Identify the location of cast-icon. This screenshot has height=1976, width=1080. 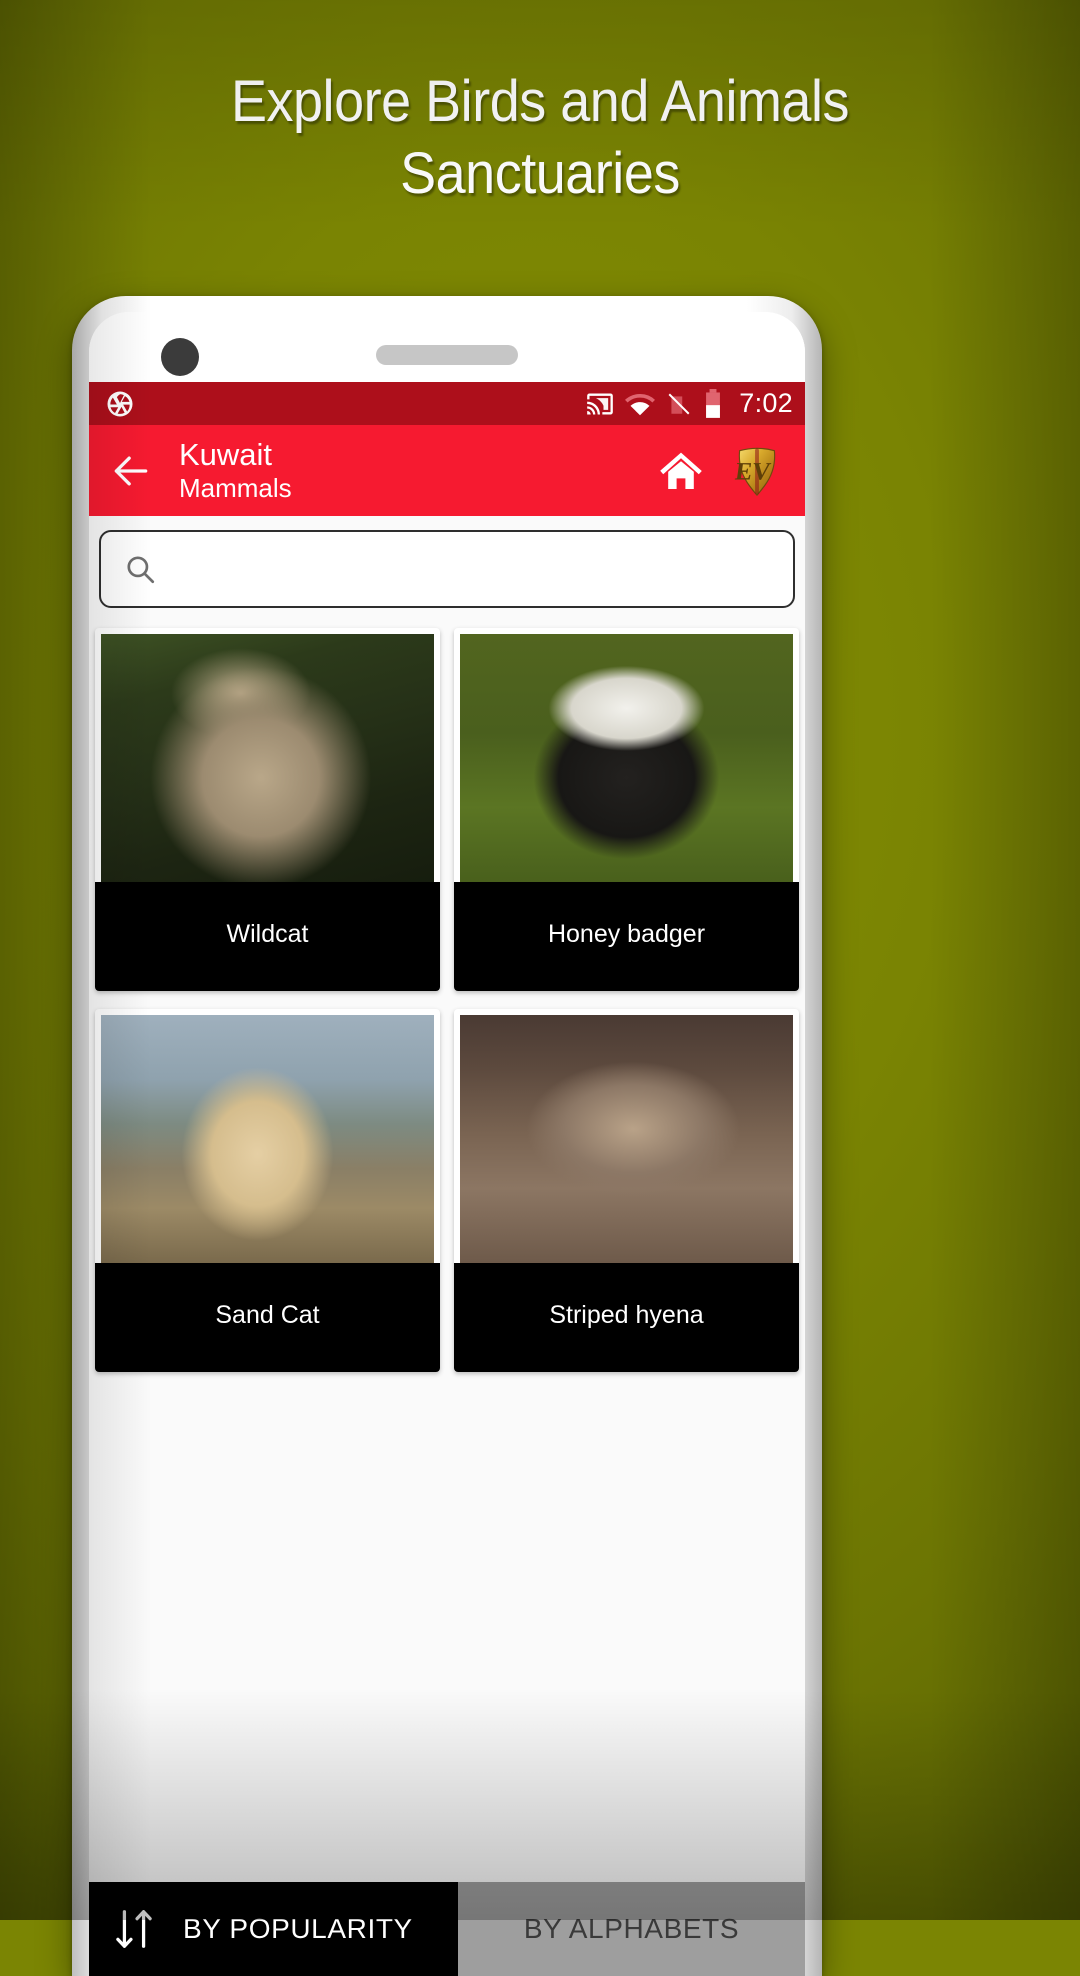
(600, 403).